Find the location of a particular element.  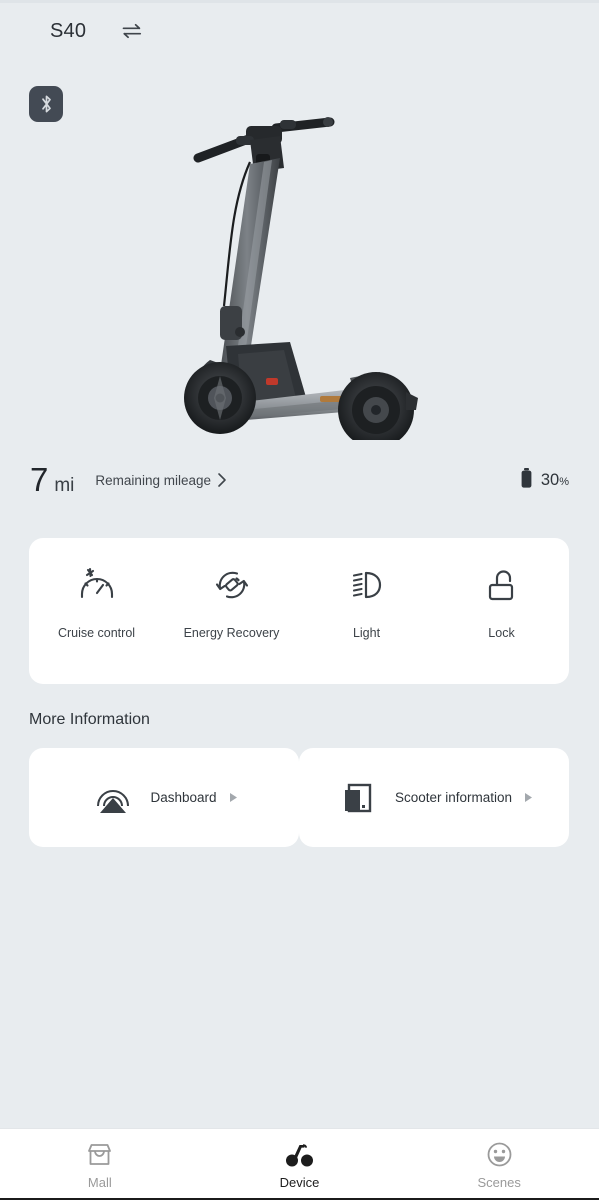

lock-button: Lock is located at coordinates (501, 589).